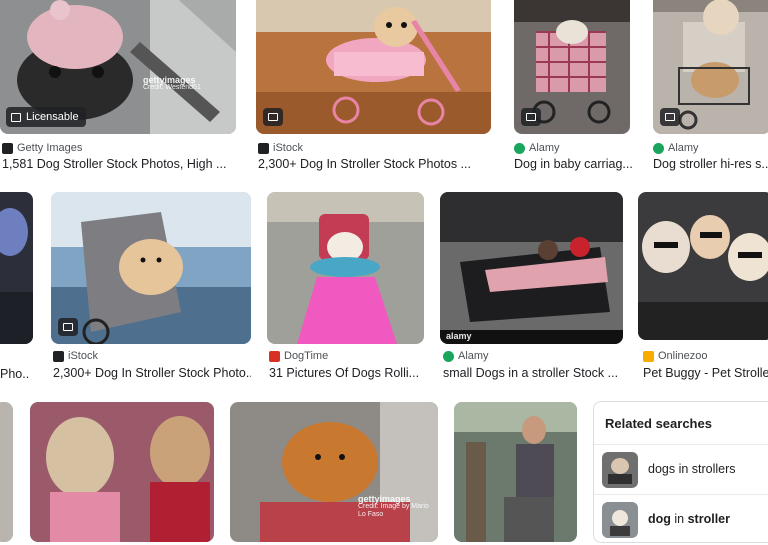 This screenshot has width=768, height=545. Describe the element at coordinates (659, 519) in the screenshot. I see `label-bold: dog` at that location.